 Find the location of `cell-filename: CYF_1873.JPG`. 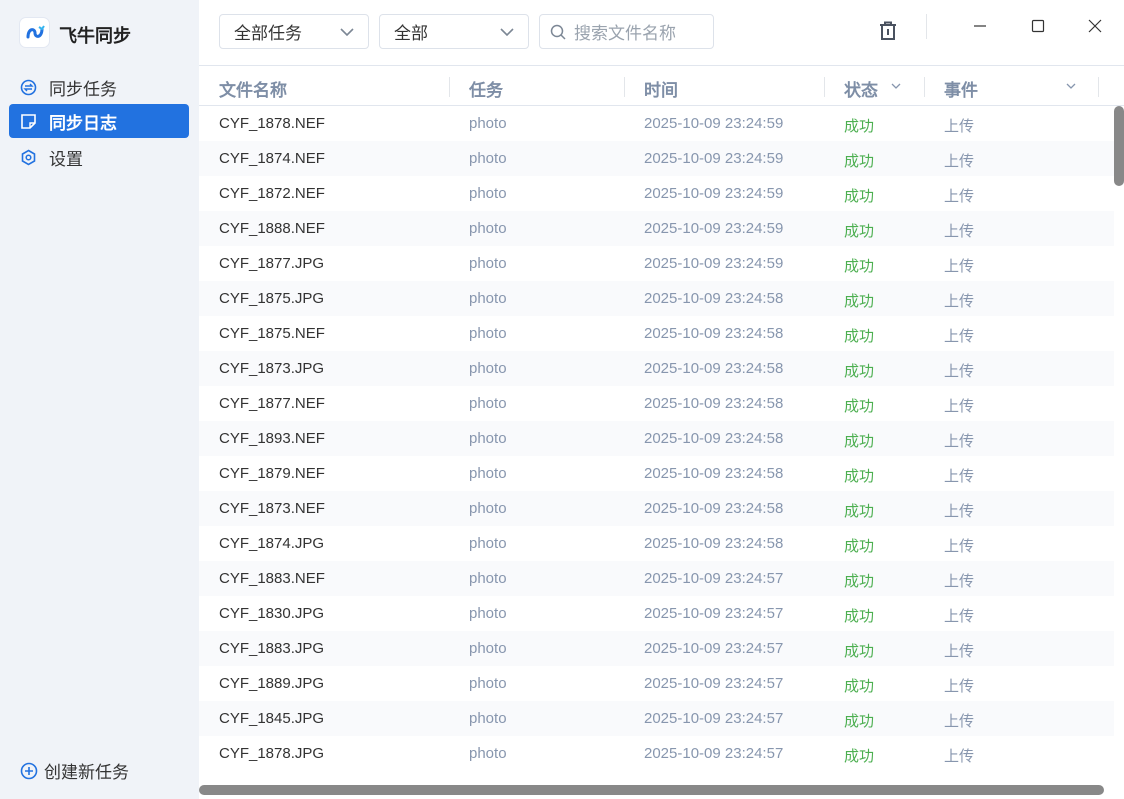

cell-filename: CYF_1873.JPG is located at coordinates (272, 368).